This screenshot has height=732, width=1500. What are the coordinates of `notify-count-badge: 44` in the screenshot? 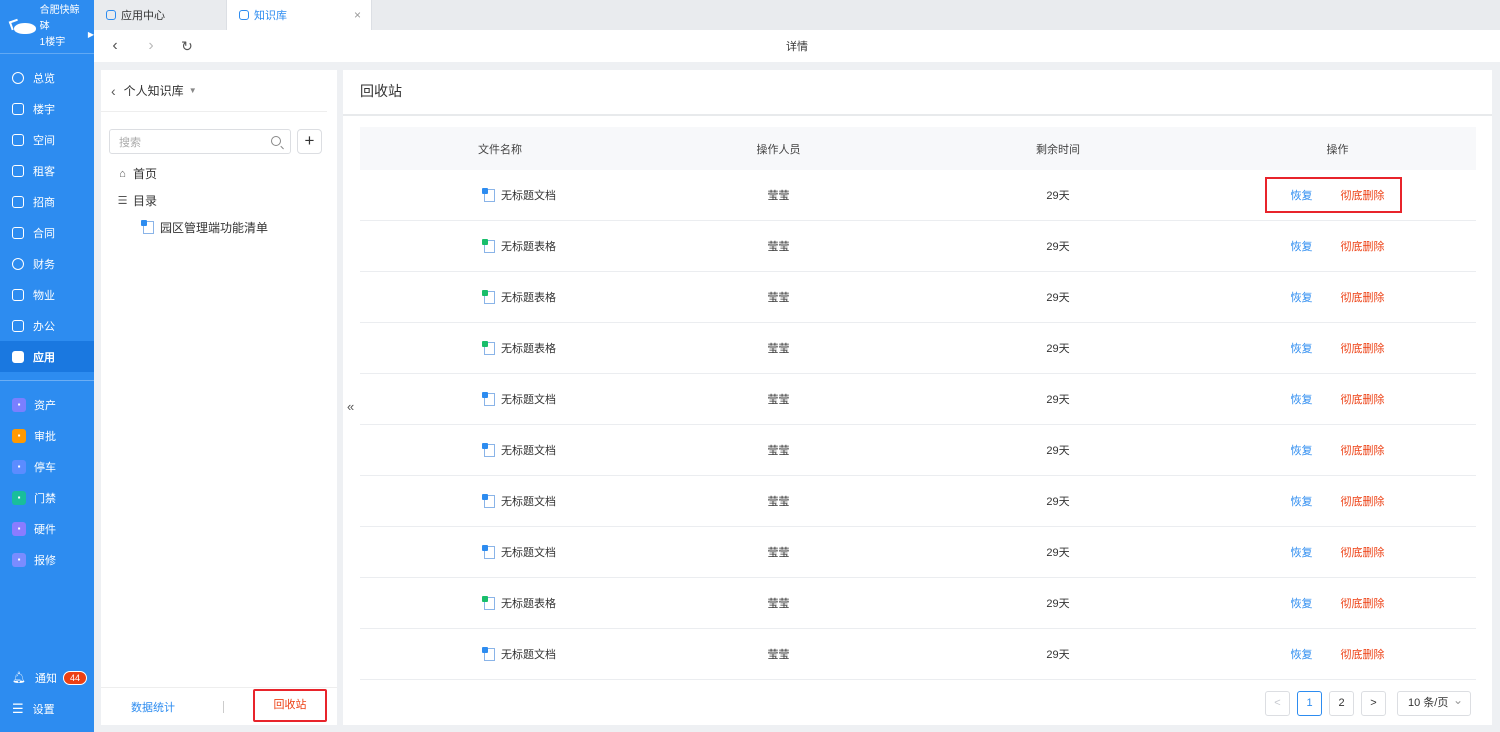 It's located at (74, 677).